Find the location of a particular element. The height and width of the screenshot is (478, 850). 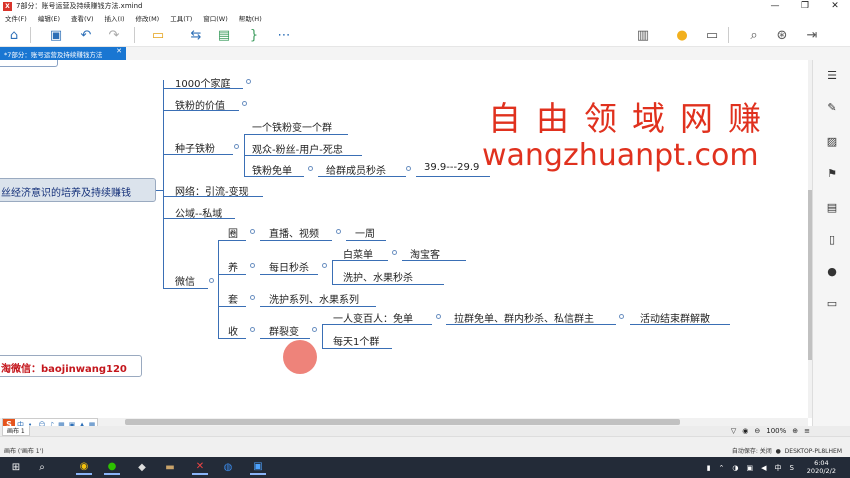

menu-help: 帮助(H) is located at coordinates (250, 18).